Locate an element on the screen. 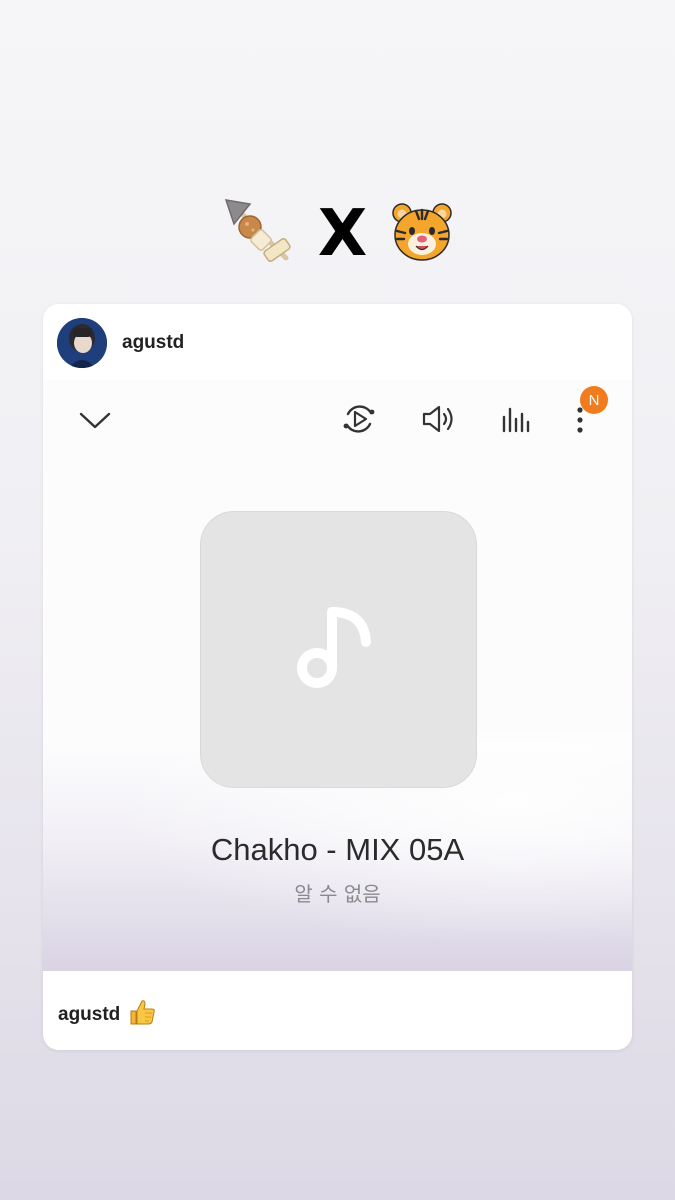 The width and height of the screenshot is (675, 1200). equalizer-icon is located at coordinates (516, 420).